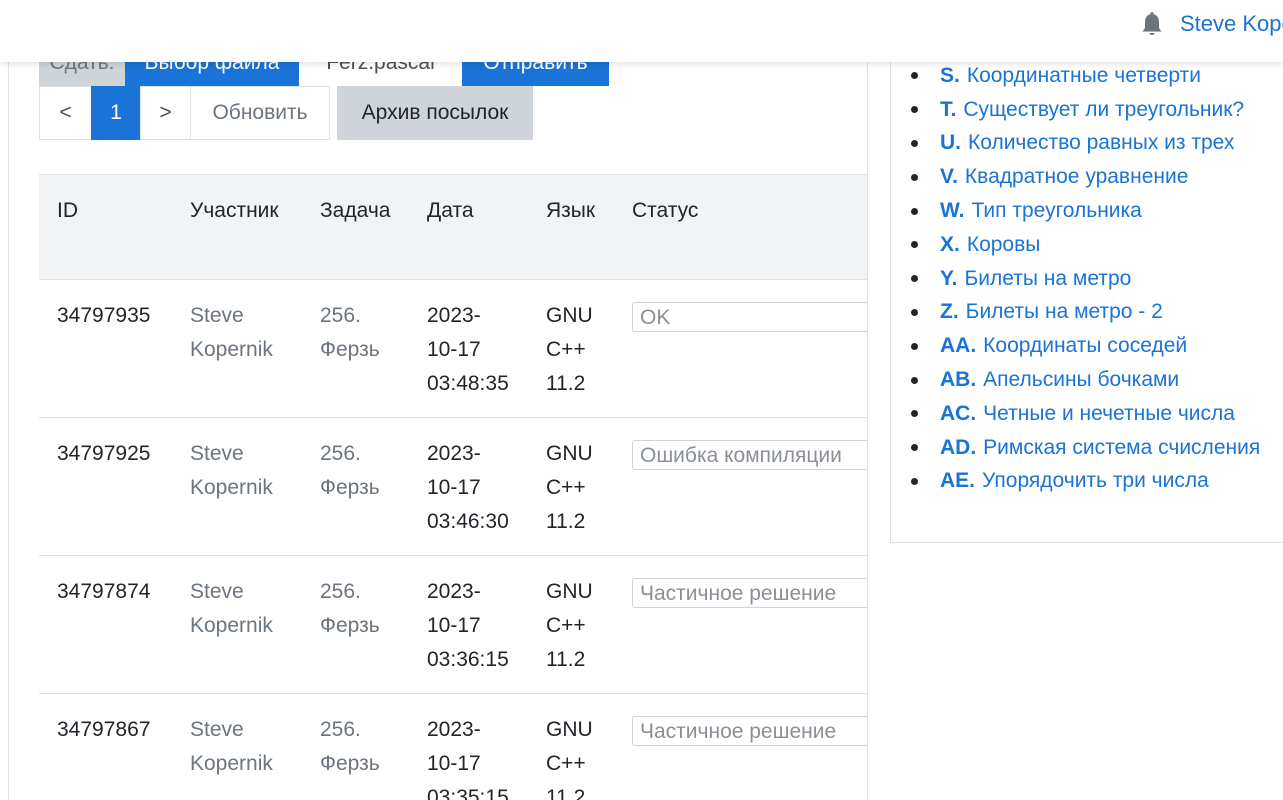  Describe the element at coordinates (355, 211) in the screenshot. I see `header-task: Задача` at that location.